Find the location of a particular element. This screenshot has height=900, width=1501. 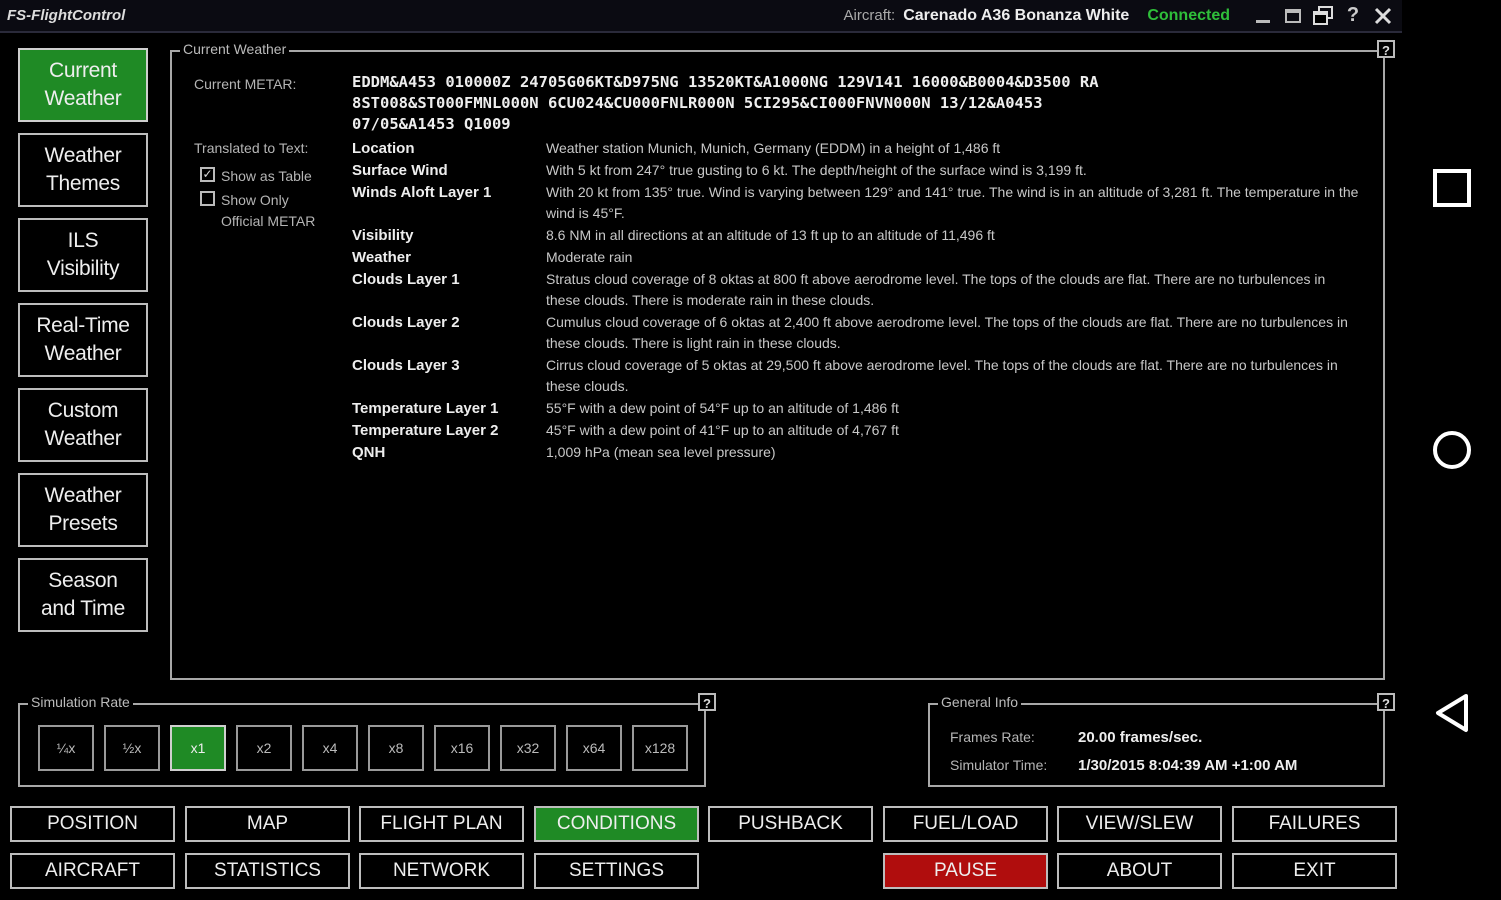

simulation-rate-title: Simulation Rate is located at coordinates (80, 702).